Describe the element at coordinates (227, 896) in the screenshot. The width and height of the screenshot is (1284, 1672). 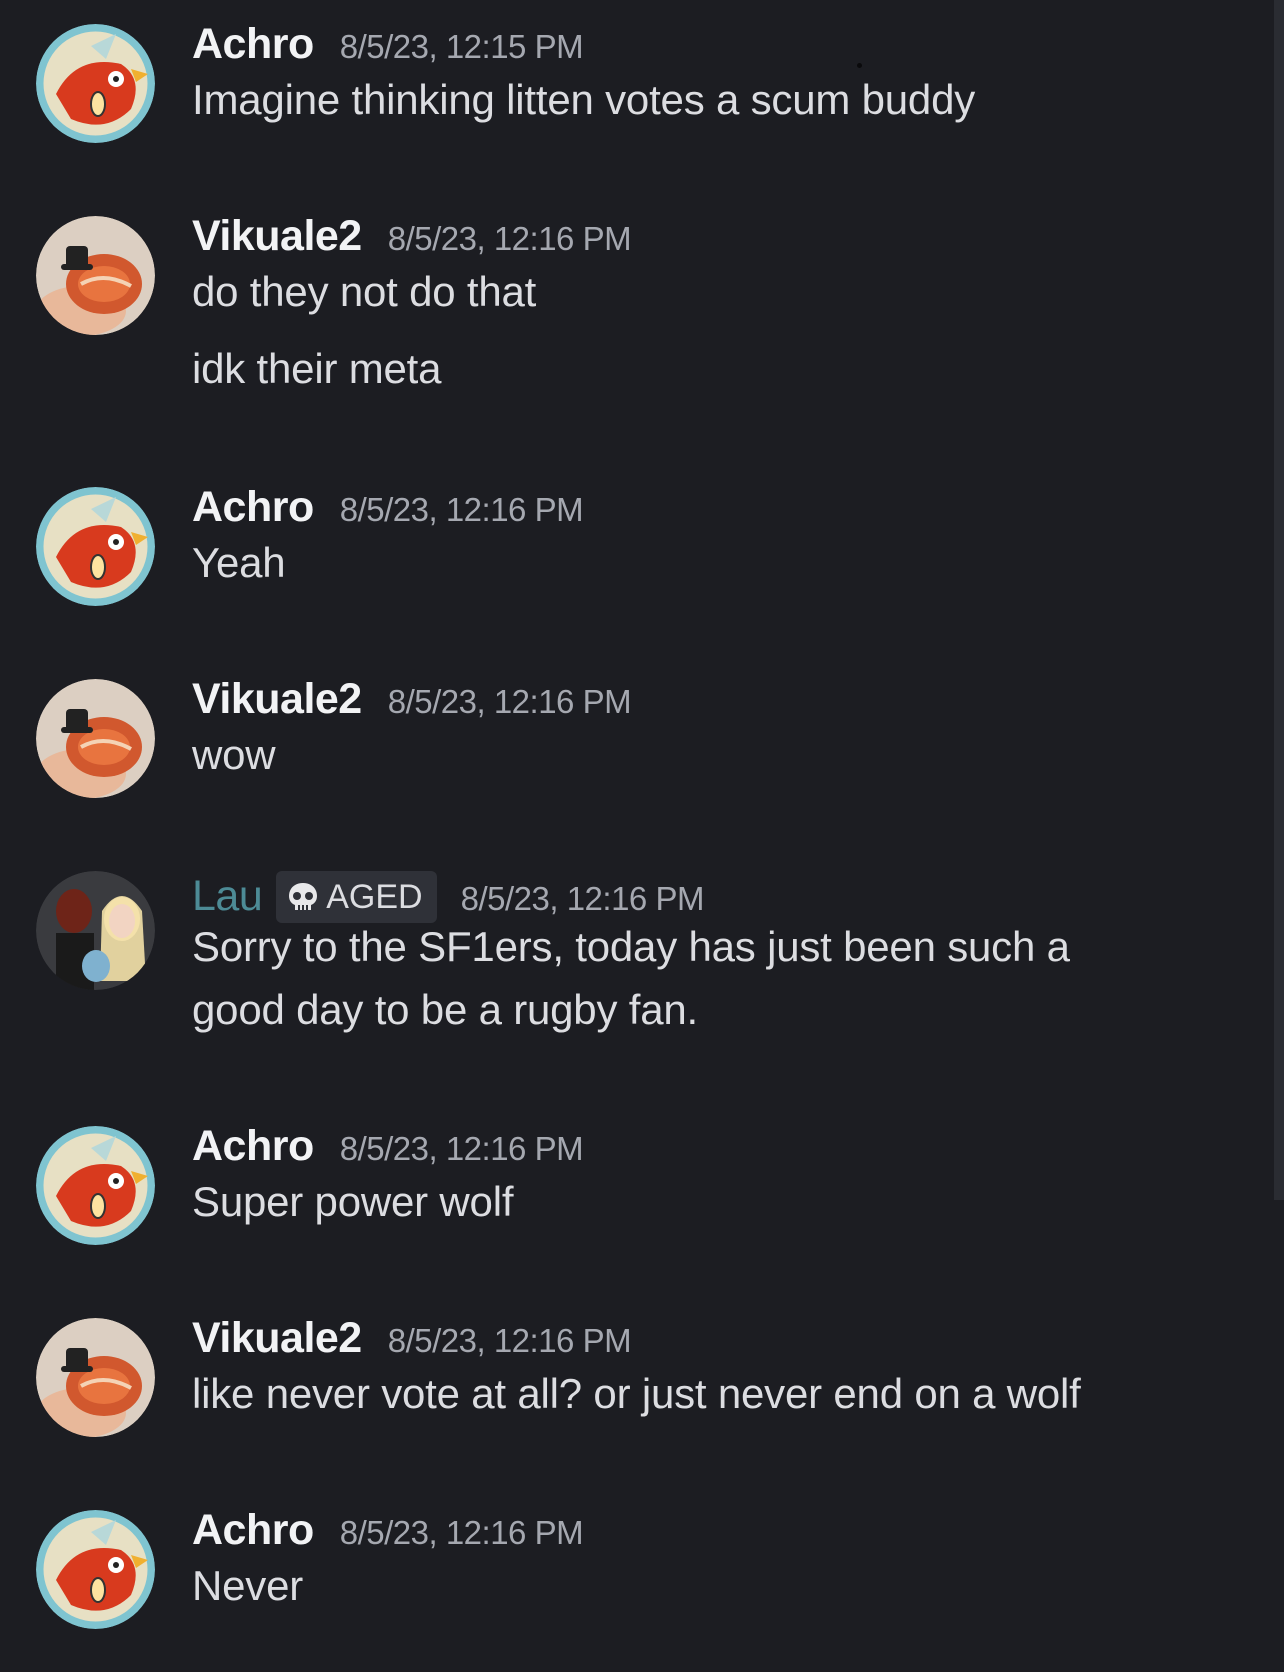
I see `username: Lau` at that location.